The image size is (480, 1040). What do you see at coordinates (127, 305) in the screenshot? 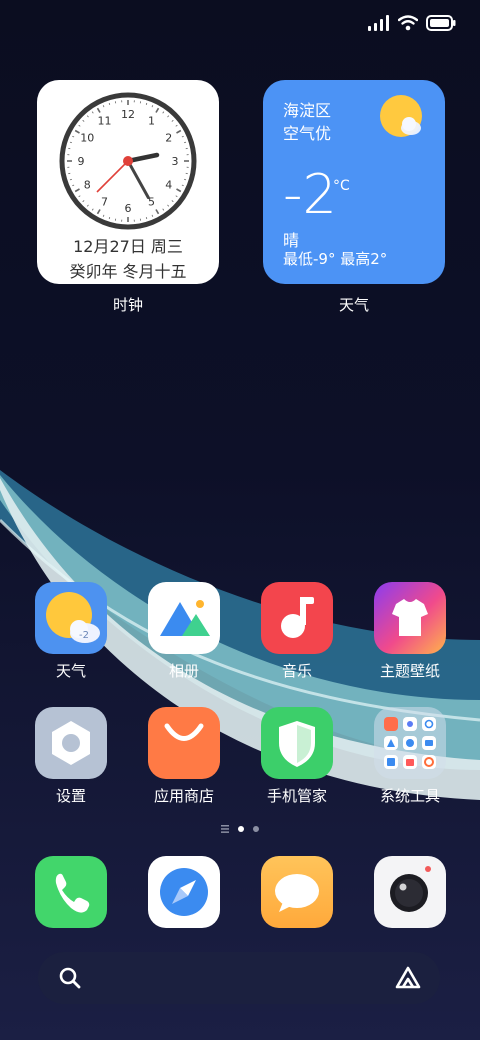
I see `clock-widget-label: 时钟` at bounding box center [127, 305].